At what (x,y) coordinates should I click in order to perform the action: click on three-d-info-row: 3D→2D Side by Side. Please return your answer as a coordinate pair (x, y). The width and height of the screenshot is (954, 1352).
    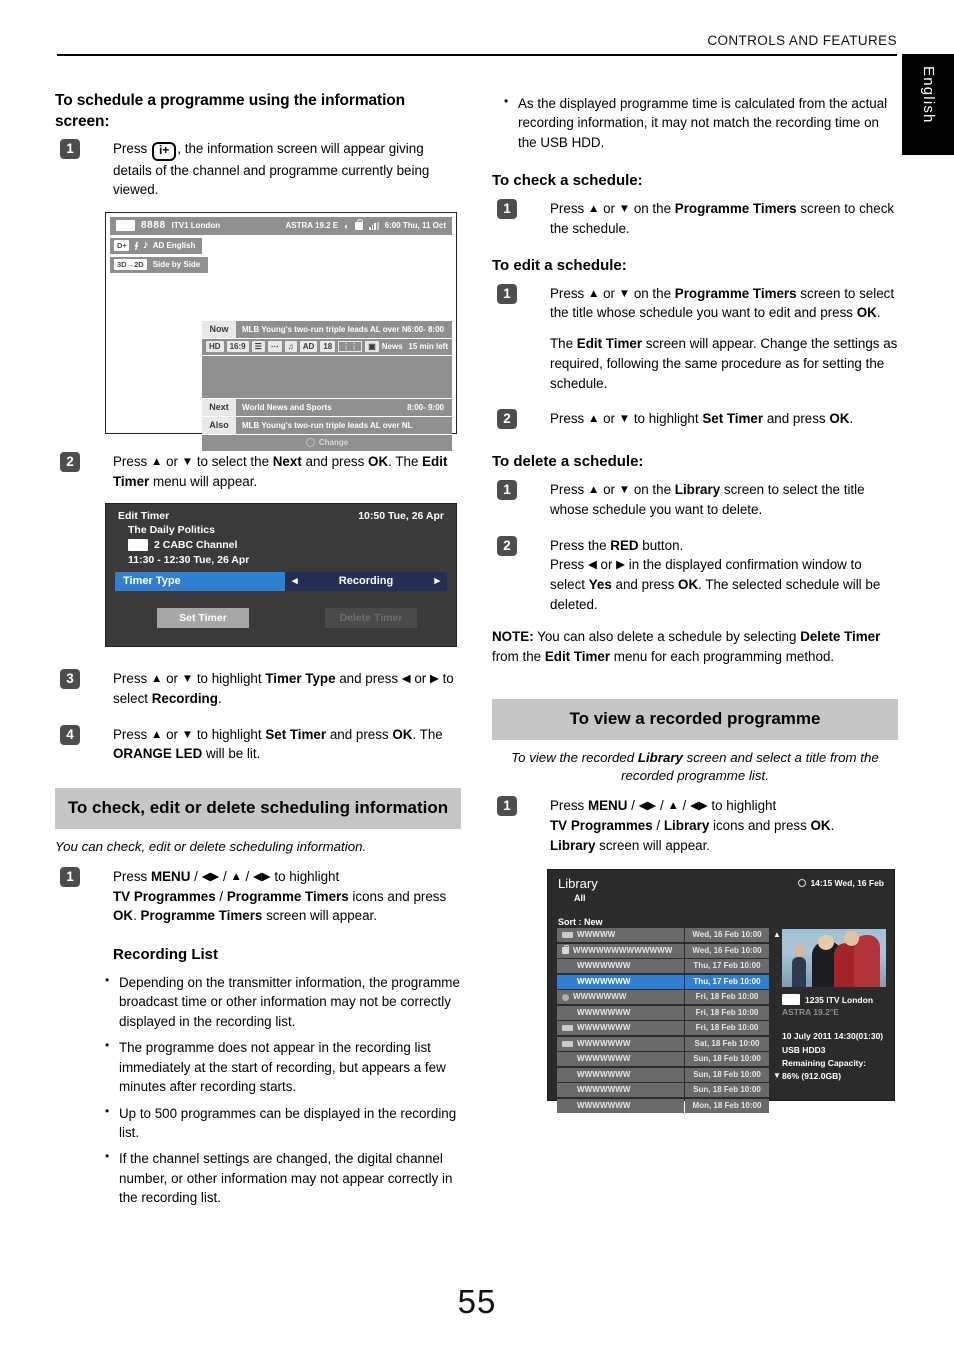
    Looking at the image, I should click on (159, 264).